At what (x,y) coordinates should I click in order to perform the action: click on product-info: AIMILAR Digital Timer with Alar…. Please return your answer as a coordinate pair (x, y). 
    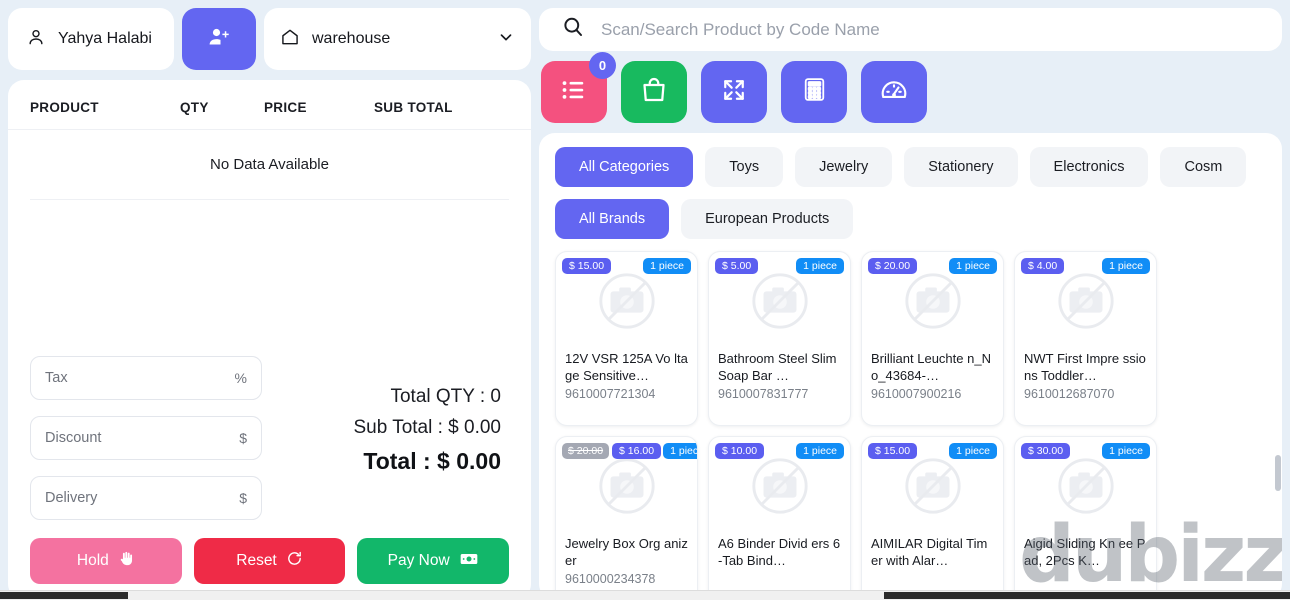
    Looking at the image, I should click on (932, 552).